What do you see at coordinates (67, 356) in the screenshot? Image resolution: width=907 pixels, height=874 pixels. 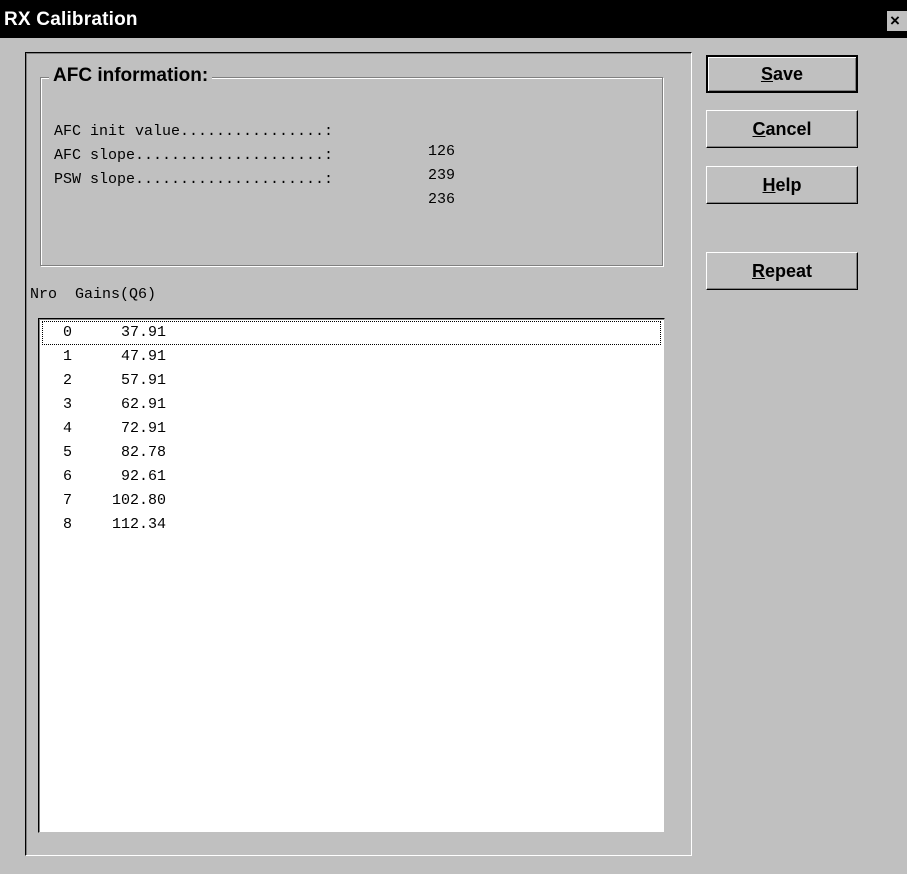 I see `gain-index: 1` at bounding box center [67, 356].